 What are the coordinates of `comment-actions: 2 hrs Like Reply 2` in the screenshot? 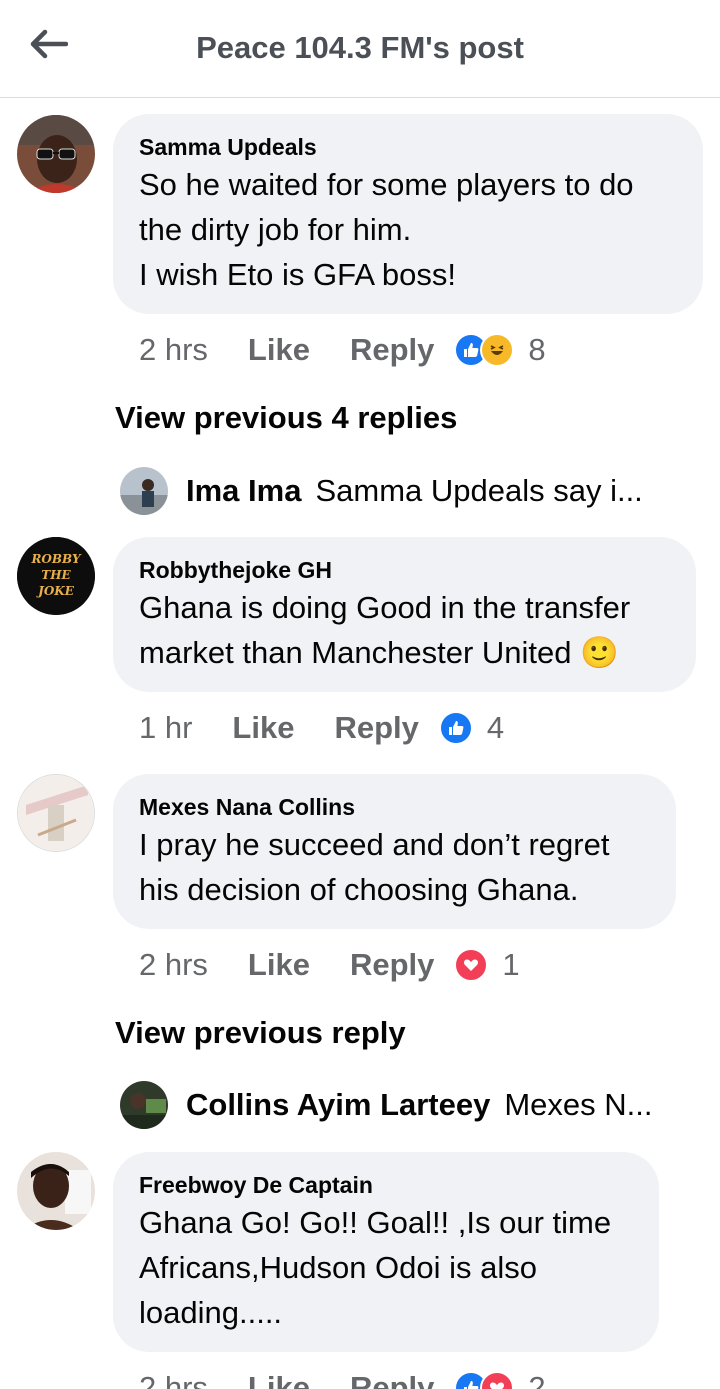 It's located at (342, 1377).